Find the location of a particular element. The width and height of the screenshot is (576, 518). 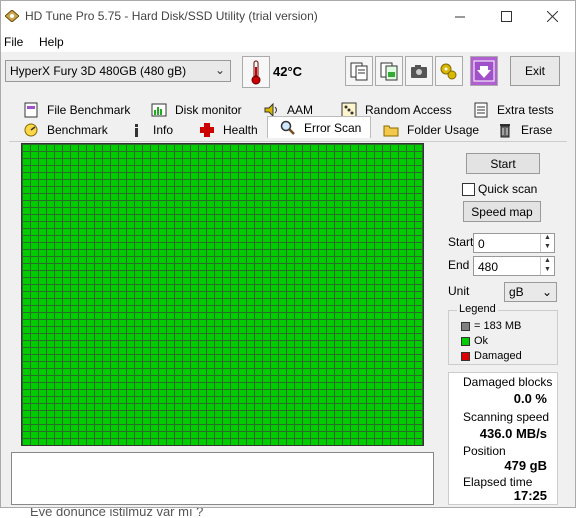

tab-benchmark: Benchmark is located at coordinates (65, 130).